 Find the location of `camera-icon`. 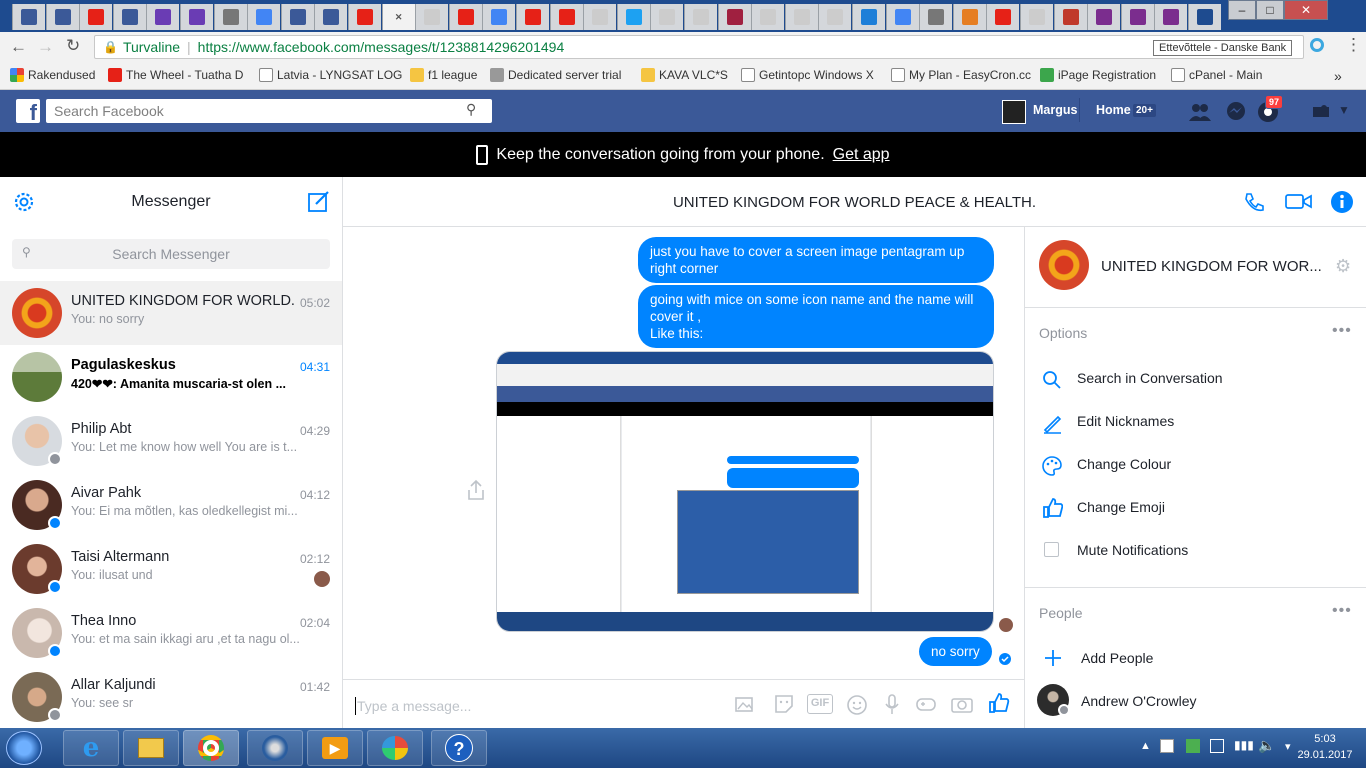

camera-icon is located at coordinates (962, 704).